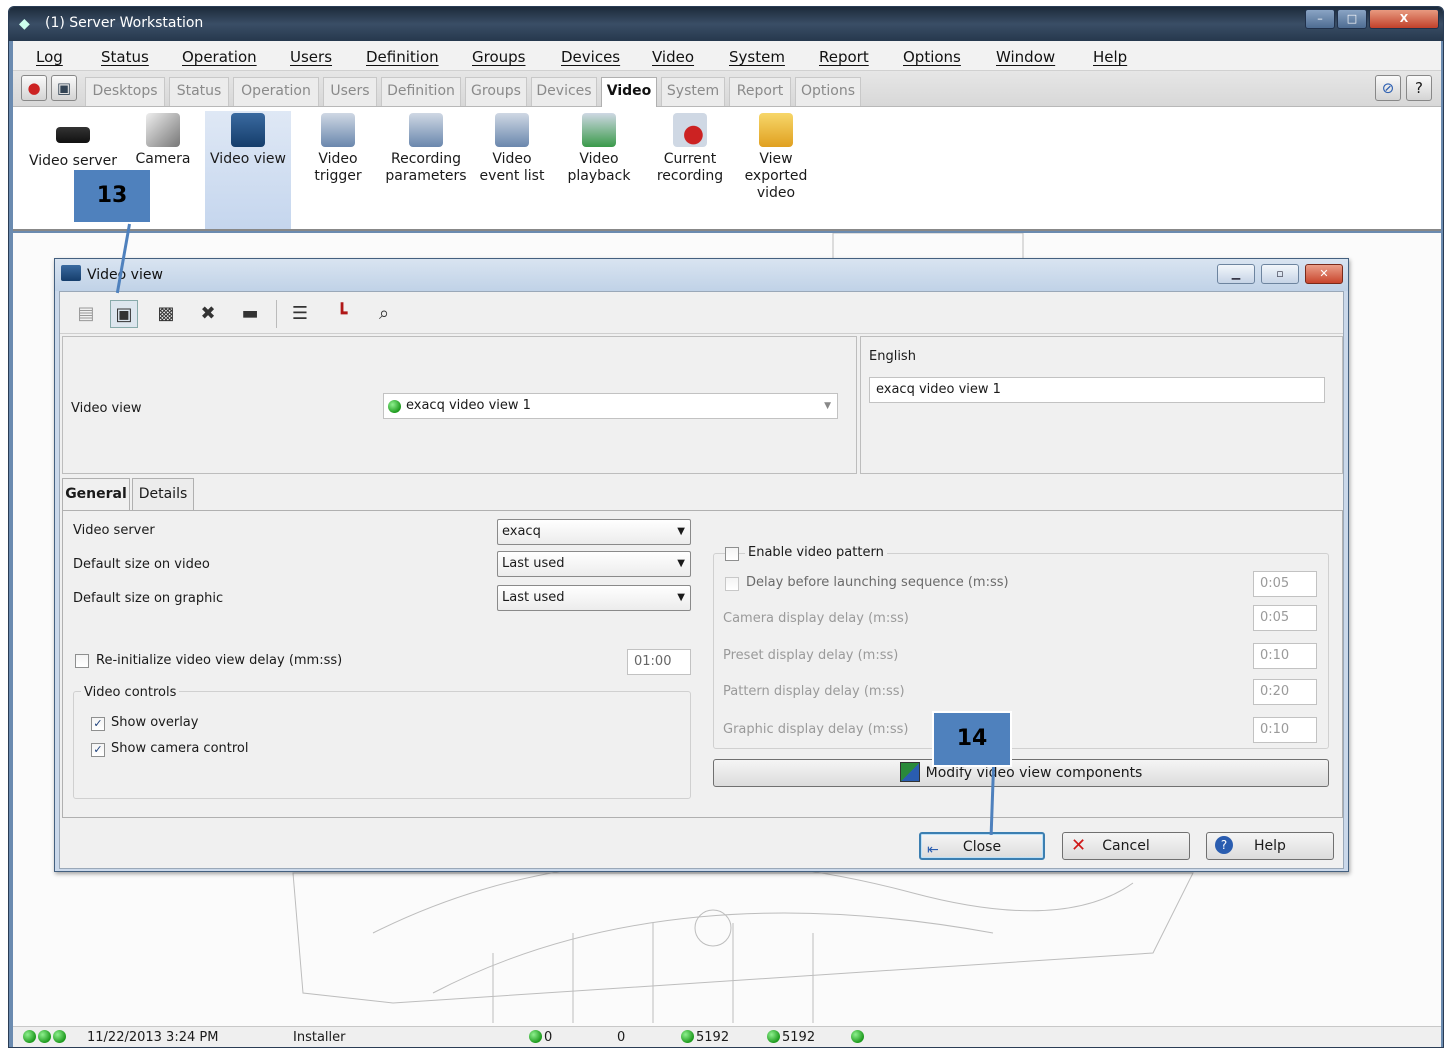 The width and height of the screenshot is (1449, 1053). Describe the element at coordinates (1126, 846) in the screenshot. I see `cancel-button: ✕ Cancel` at that location.